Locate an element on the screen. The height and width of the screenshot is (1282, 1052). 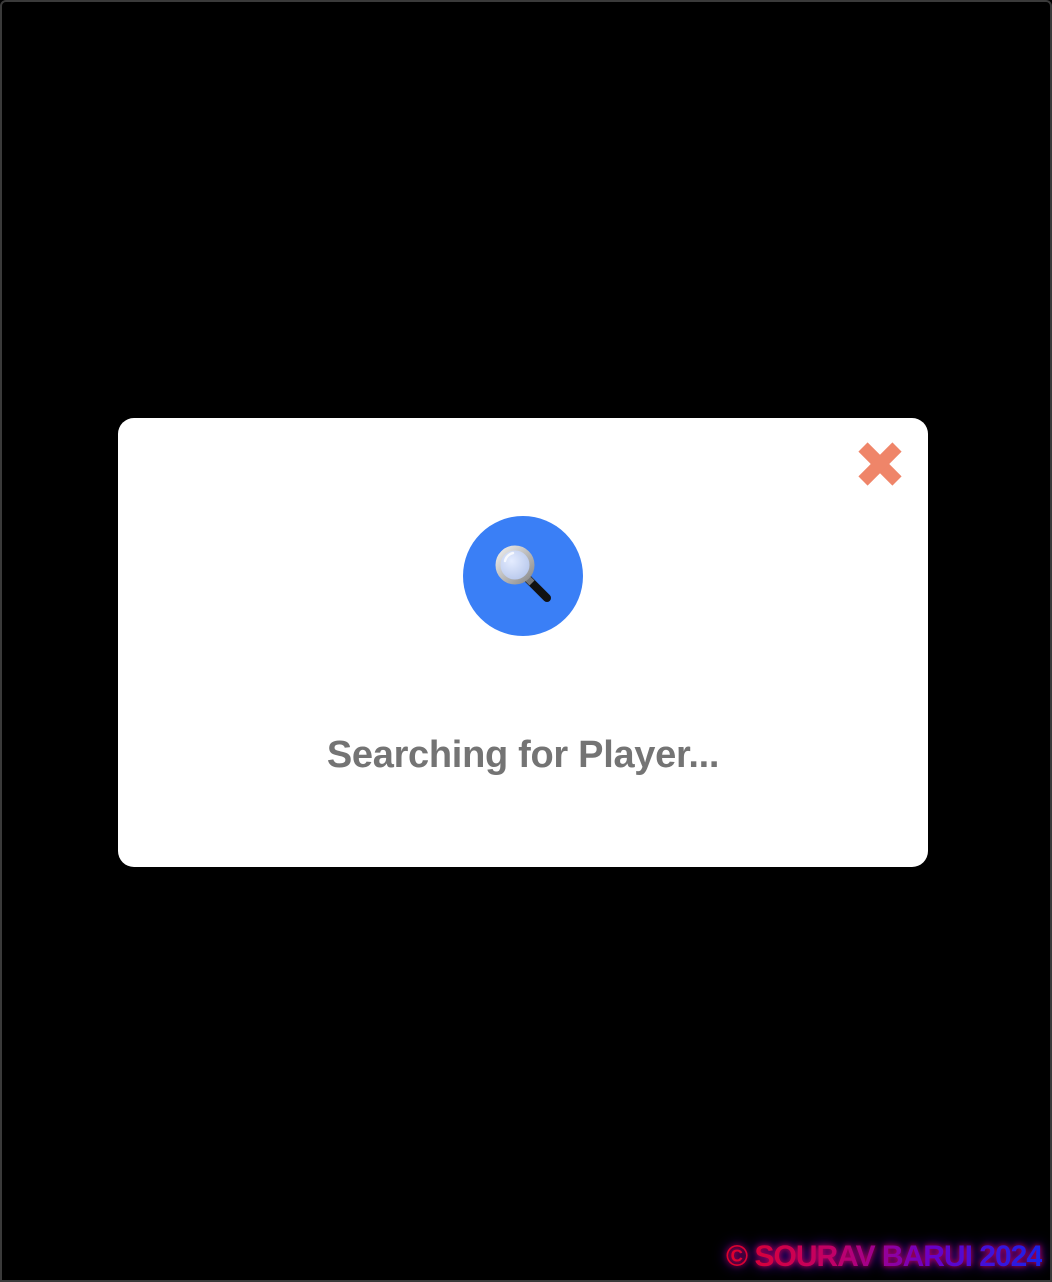
copyright-watermark: © SOURAV BARUI 2024 is located at coordinates (884, 1256).